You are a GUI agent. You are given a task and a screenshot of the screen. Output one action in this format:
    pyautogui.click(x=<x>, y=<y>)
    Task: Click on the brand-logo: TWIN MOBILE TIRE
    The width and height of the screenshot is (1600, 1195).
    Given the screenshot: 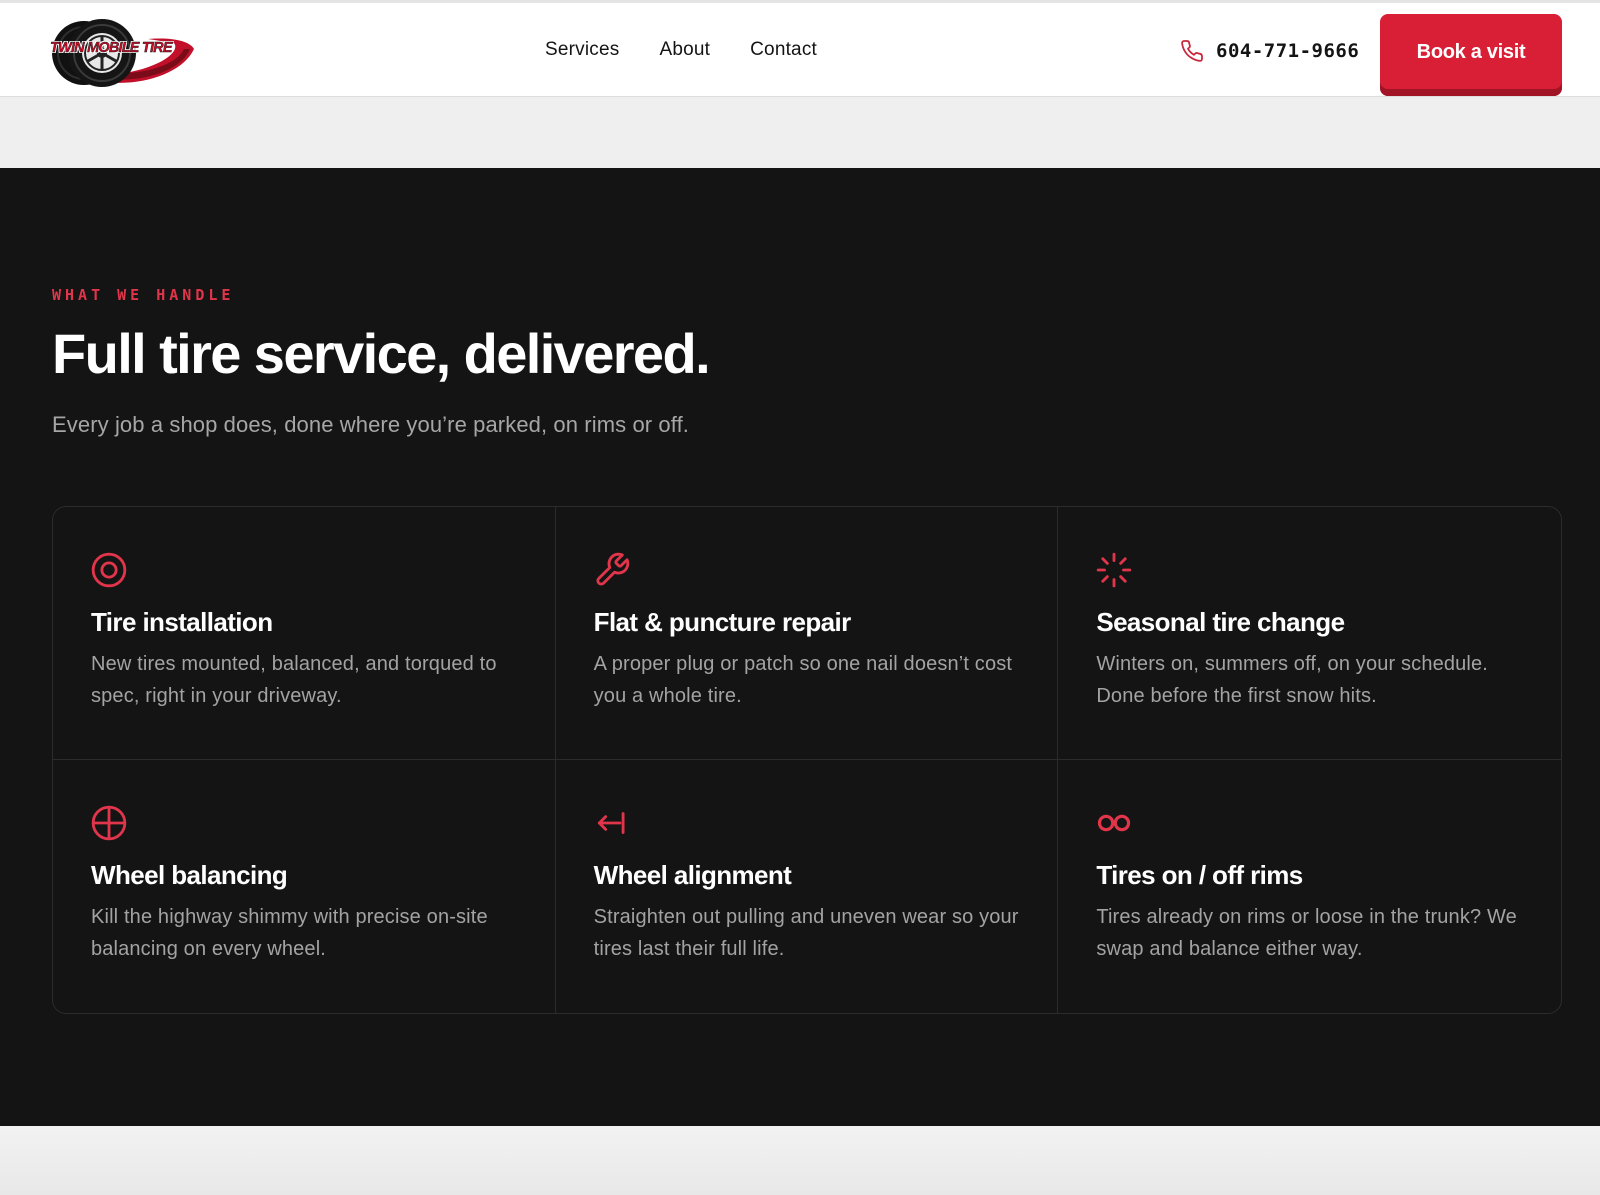 What is the action you would take?
    pyautogui.click(x=124, y=52)
    